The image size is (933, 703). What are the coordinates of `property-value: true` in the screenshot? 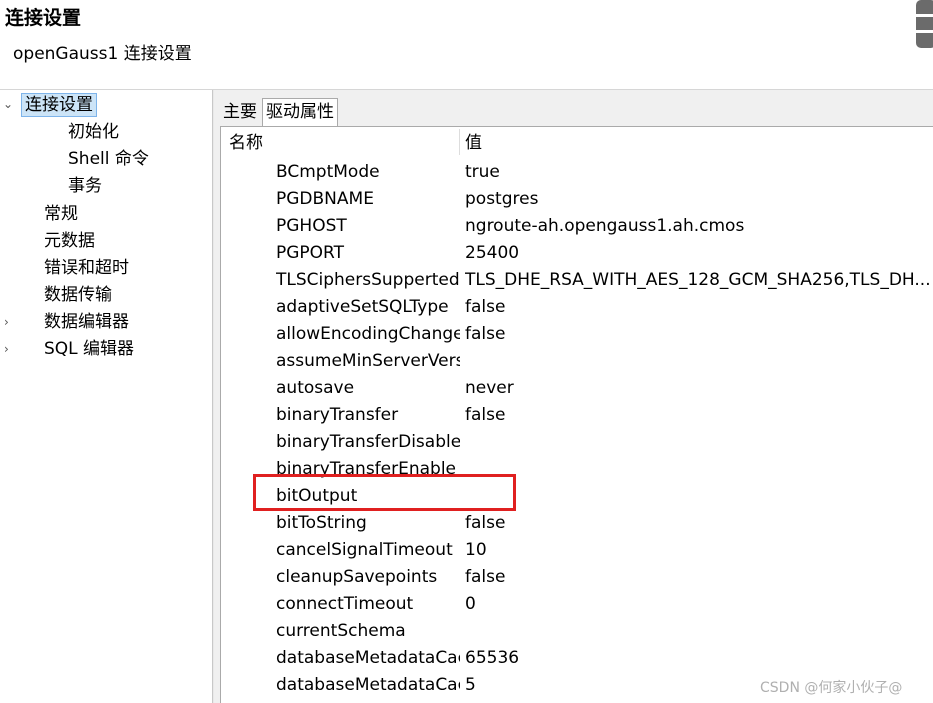 It's located at (698, 172).